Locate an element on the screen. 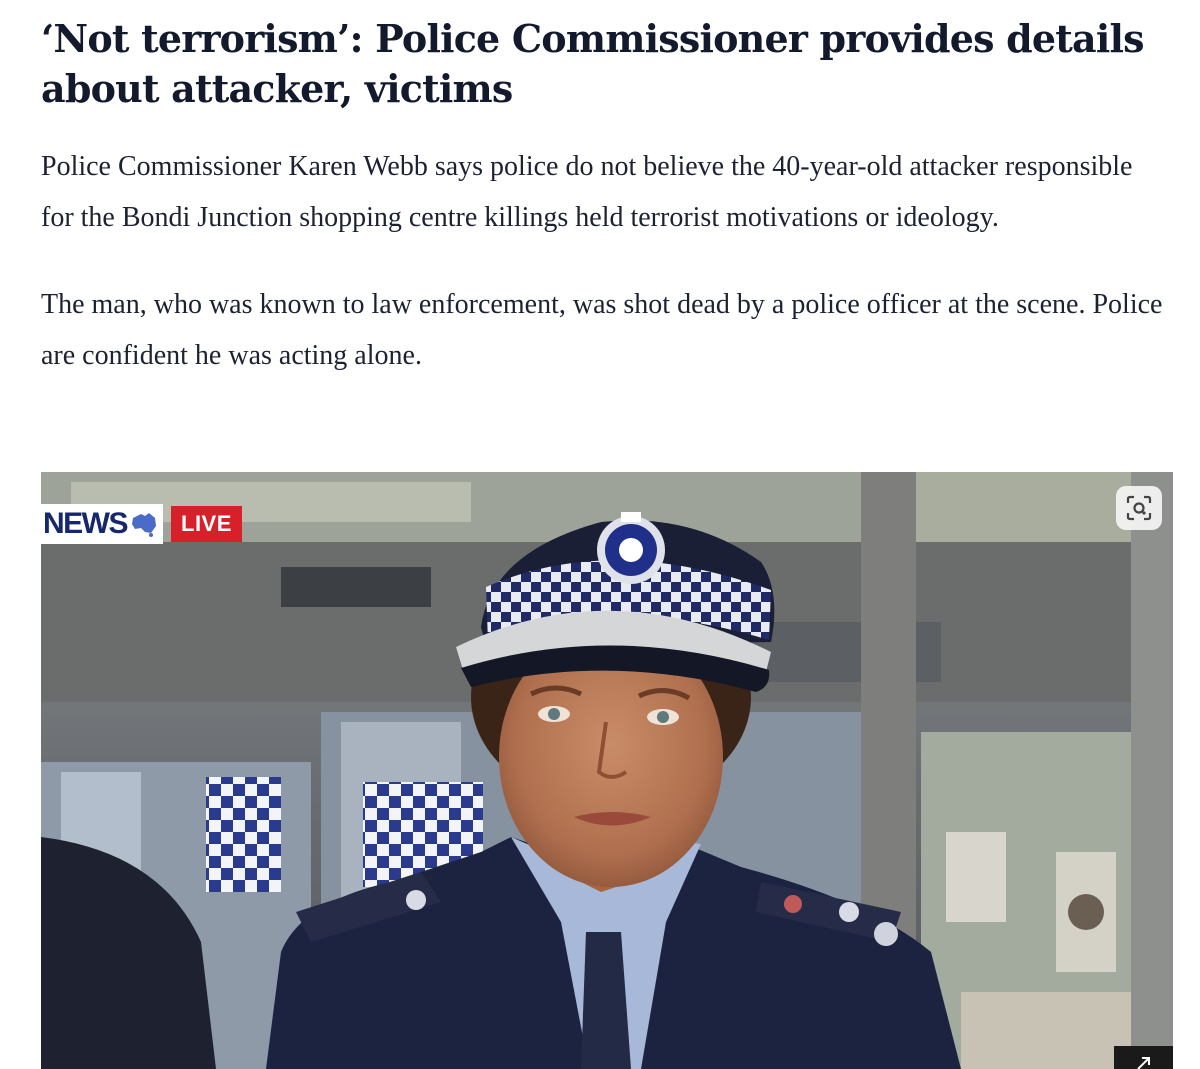 The image size is (1200, 1069). image-search-button is located at coordinates (1139, 508).